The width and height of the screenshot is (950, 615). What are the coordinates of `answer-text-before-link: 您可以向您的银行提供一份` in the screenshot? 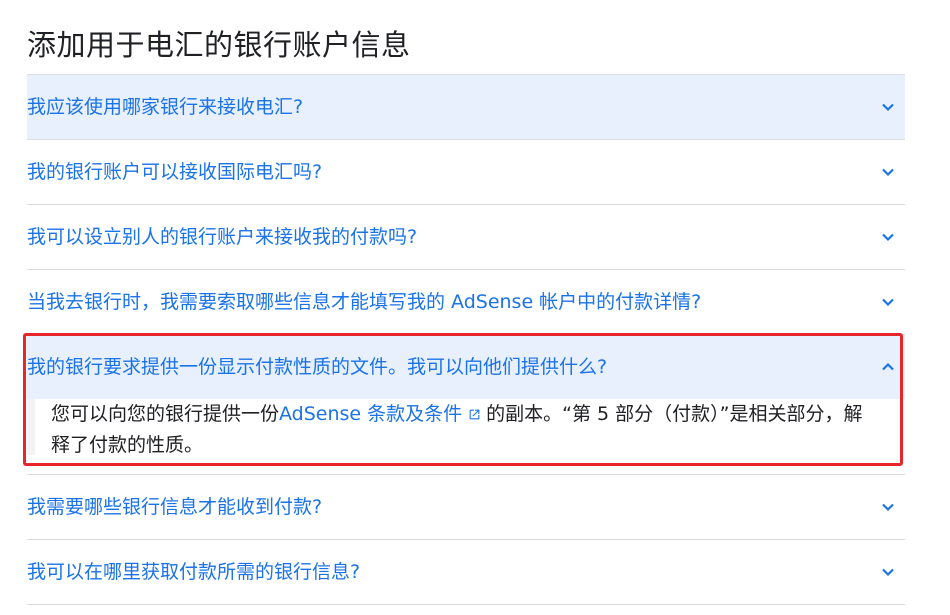 It's located at (165, 414).